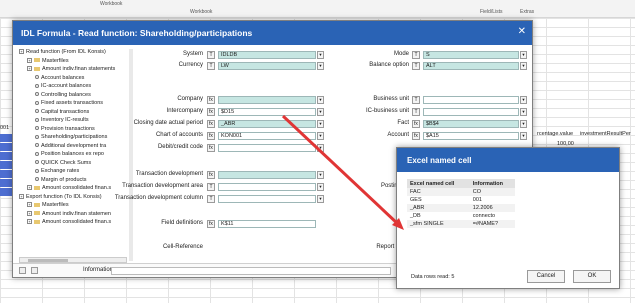 This screenshot has height=303, width=635. What do you see at coordinates (527, 12) in the screenshot?
I see `ribbon-tab-extras: Extras` at bounding box center [527, 12].